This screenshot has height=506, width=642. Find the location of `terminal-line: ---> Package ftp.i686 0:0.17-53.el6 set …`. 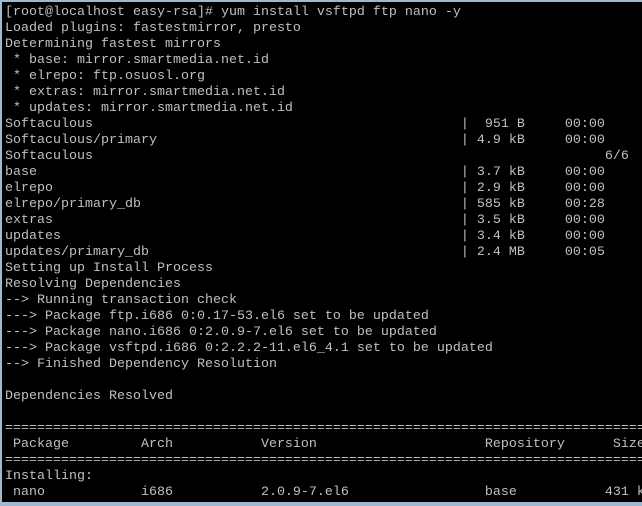

terminal-line: ---> Package ftp.i686 0:0.17-53.el6 set … is located at coordinates (217, 316).